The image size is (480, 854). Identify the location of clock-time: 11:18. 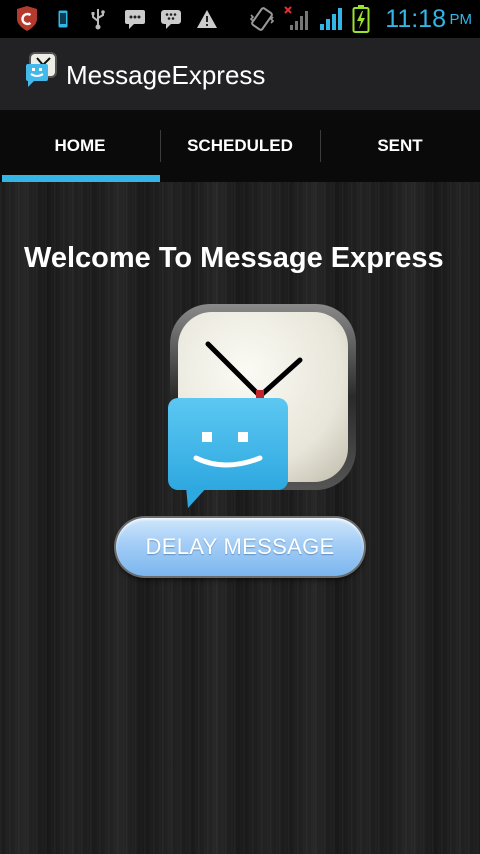
(415, 19).